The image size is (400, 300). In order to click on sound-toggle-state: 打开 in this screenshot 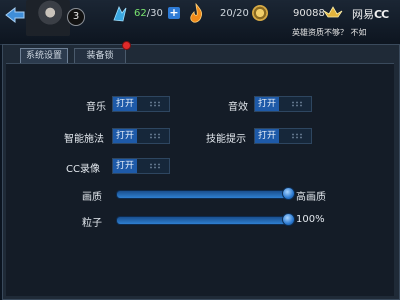, I will do `click(267, 104)`.